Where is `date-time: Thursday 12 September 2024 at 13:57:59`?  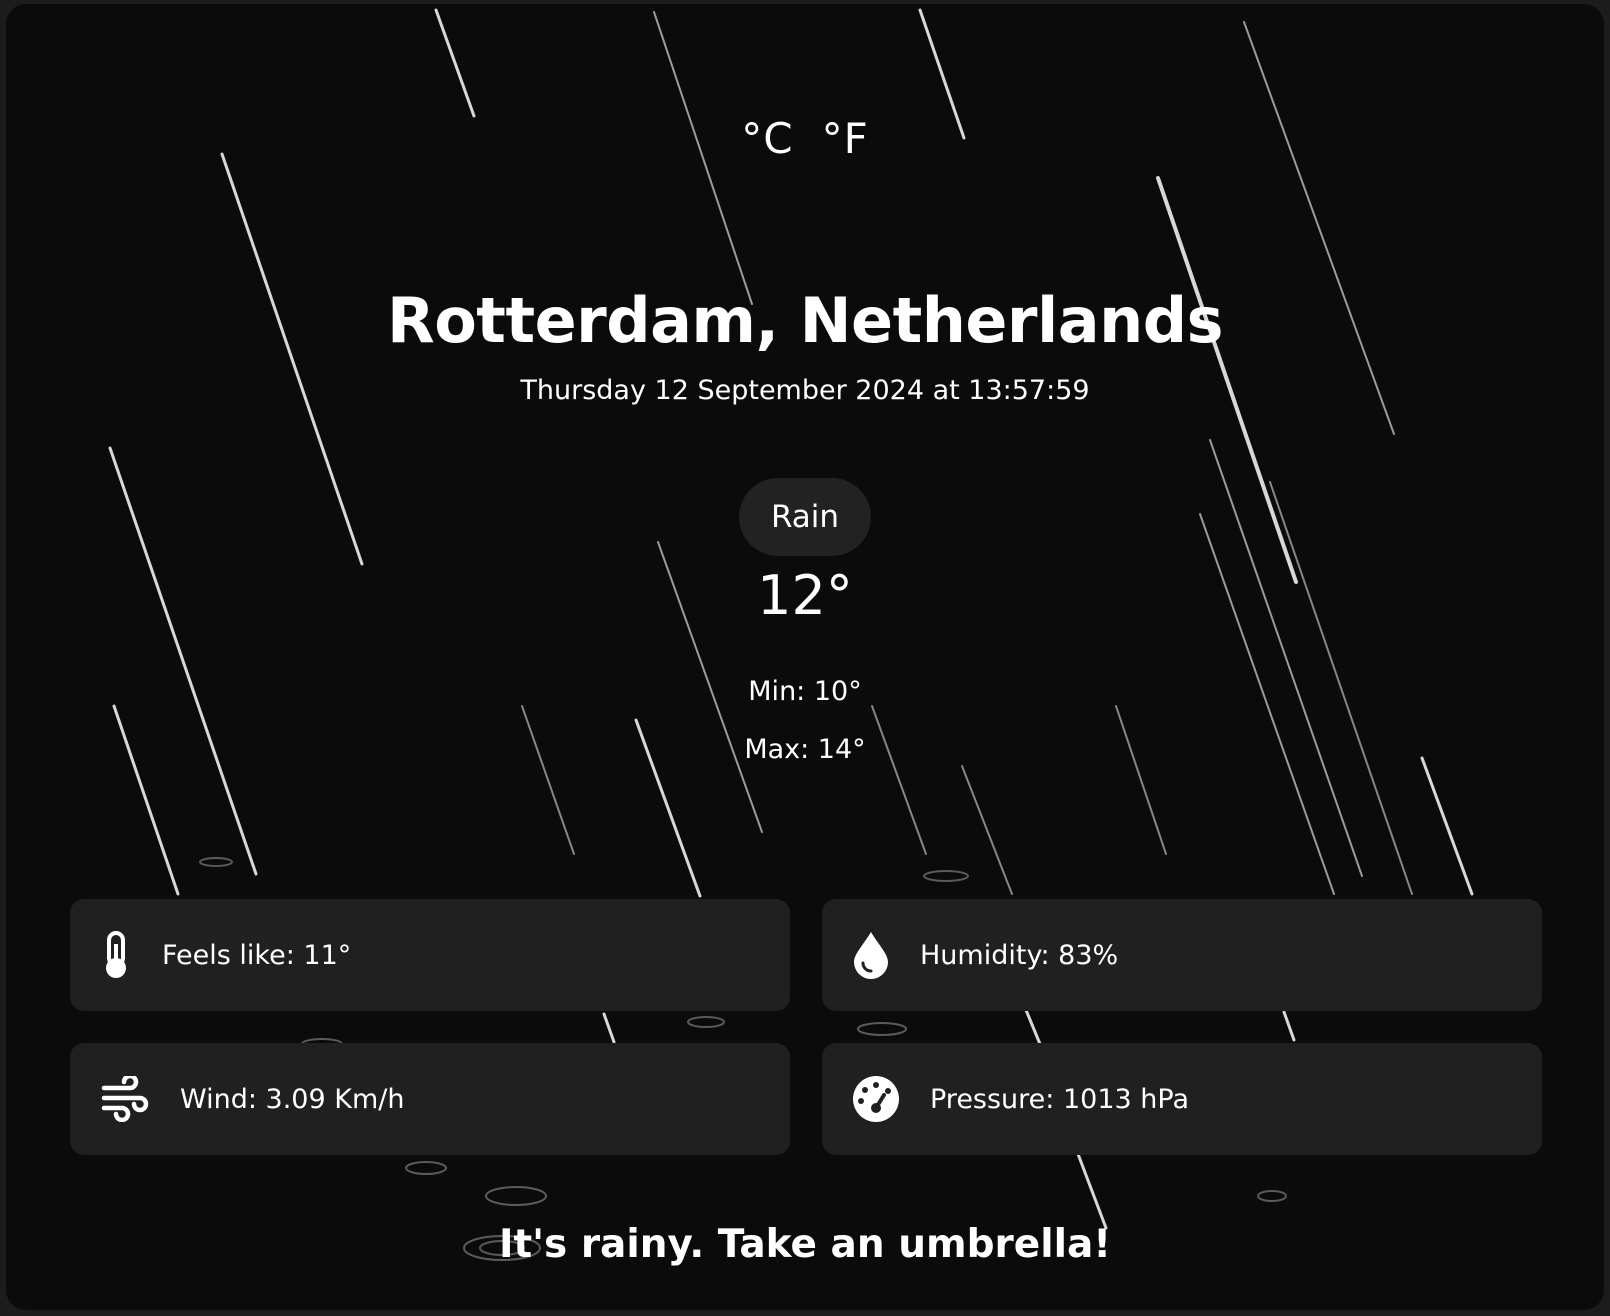
date-time: Thursday 12 September 2024 at 13:57:59 is located at coordinates (805, 390).